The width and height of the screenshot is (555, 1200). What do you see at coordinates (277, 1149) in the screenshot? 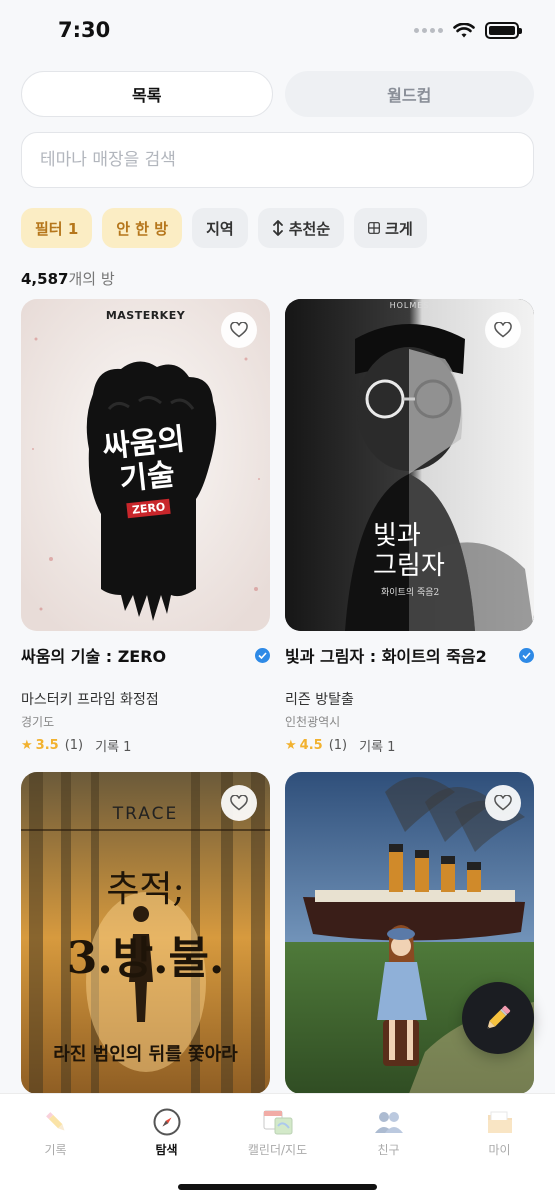
I see `tab-calendar-map-label: 캘린더/지도` at bounding box center [277, 1149].